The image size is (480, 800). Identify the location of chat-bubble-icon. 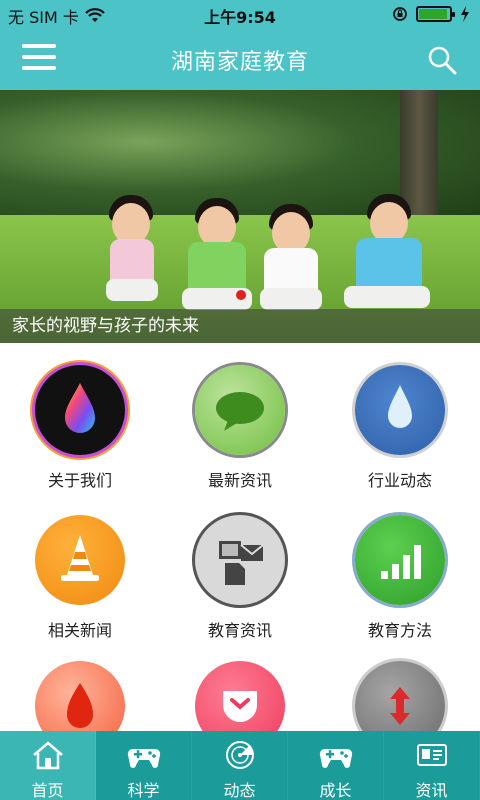
(240, 411).